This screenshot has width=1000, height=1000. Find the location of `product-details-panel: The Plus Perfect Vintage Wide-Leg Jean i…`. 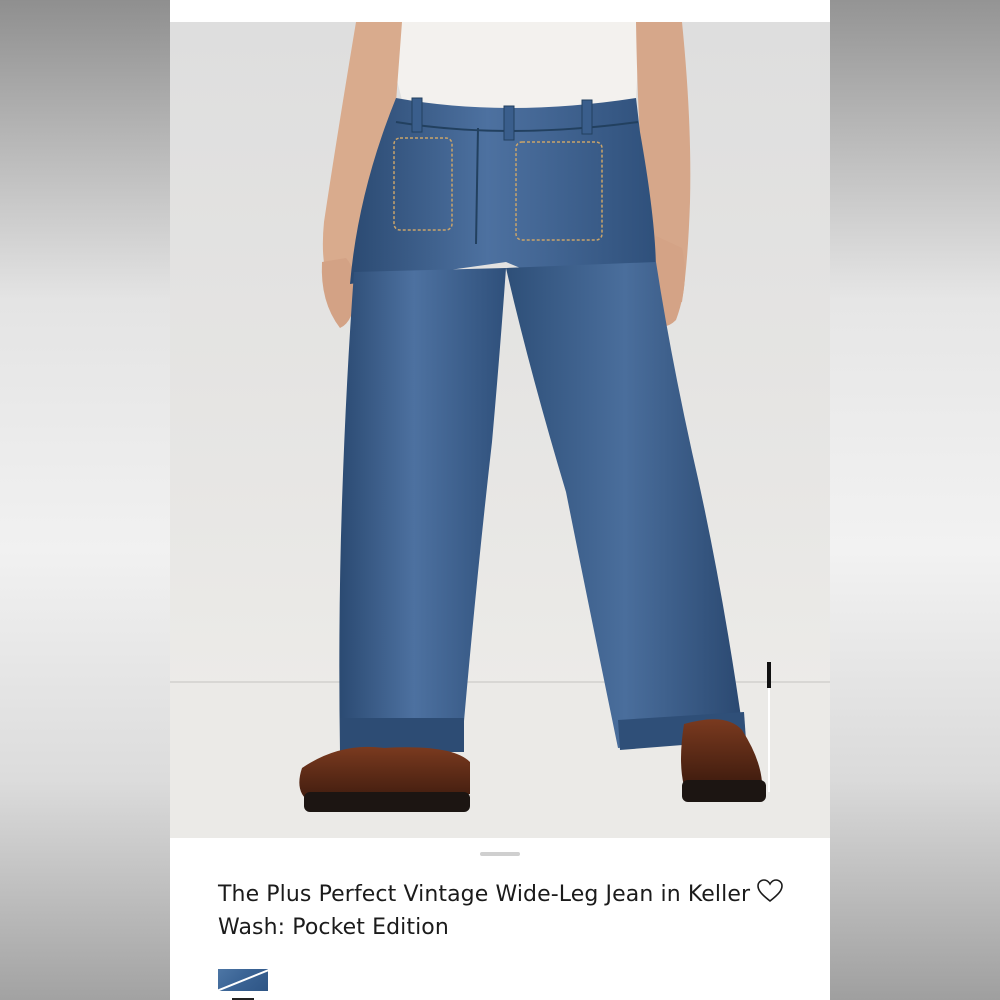

product-details-panel: The Plus Perfect Vintage Wide-Leg Jean i… is located at coordinates (500, 919).